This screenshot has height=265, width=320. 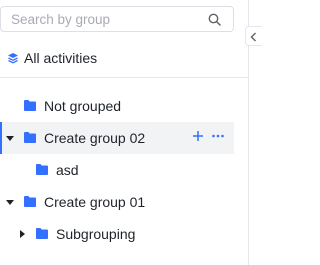 I want to click on group-label: Create group 01, so click(x=95, y=202).